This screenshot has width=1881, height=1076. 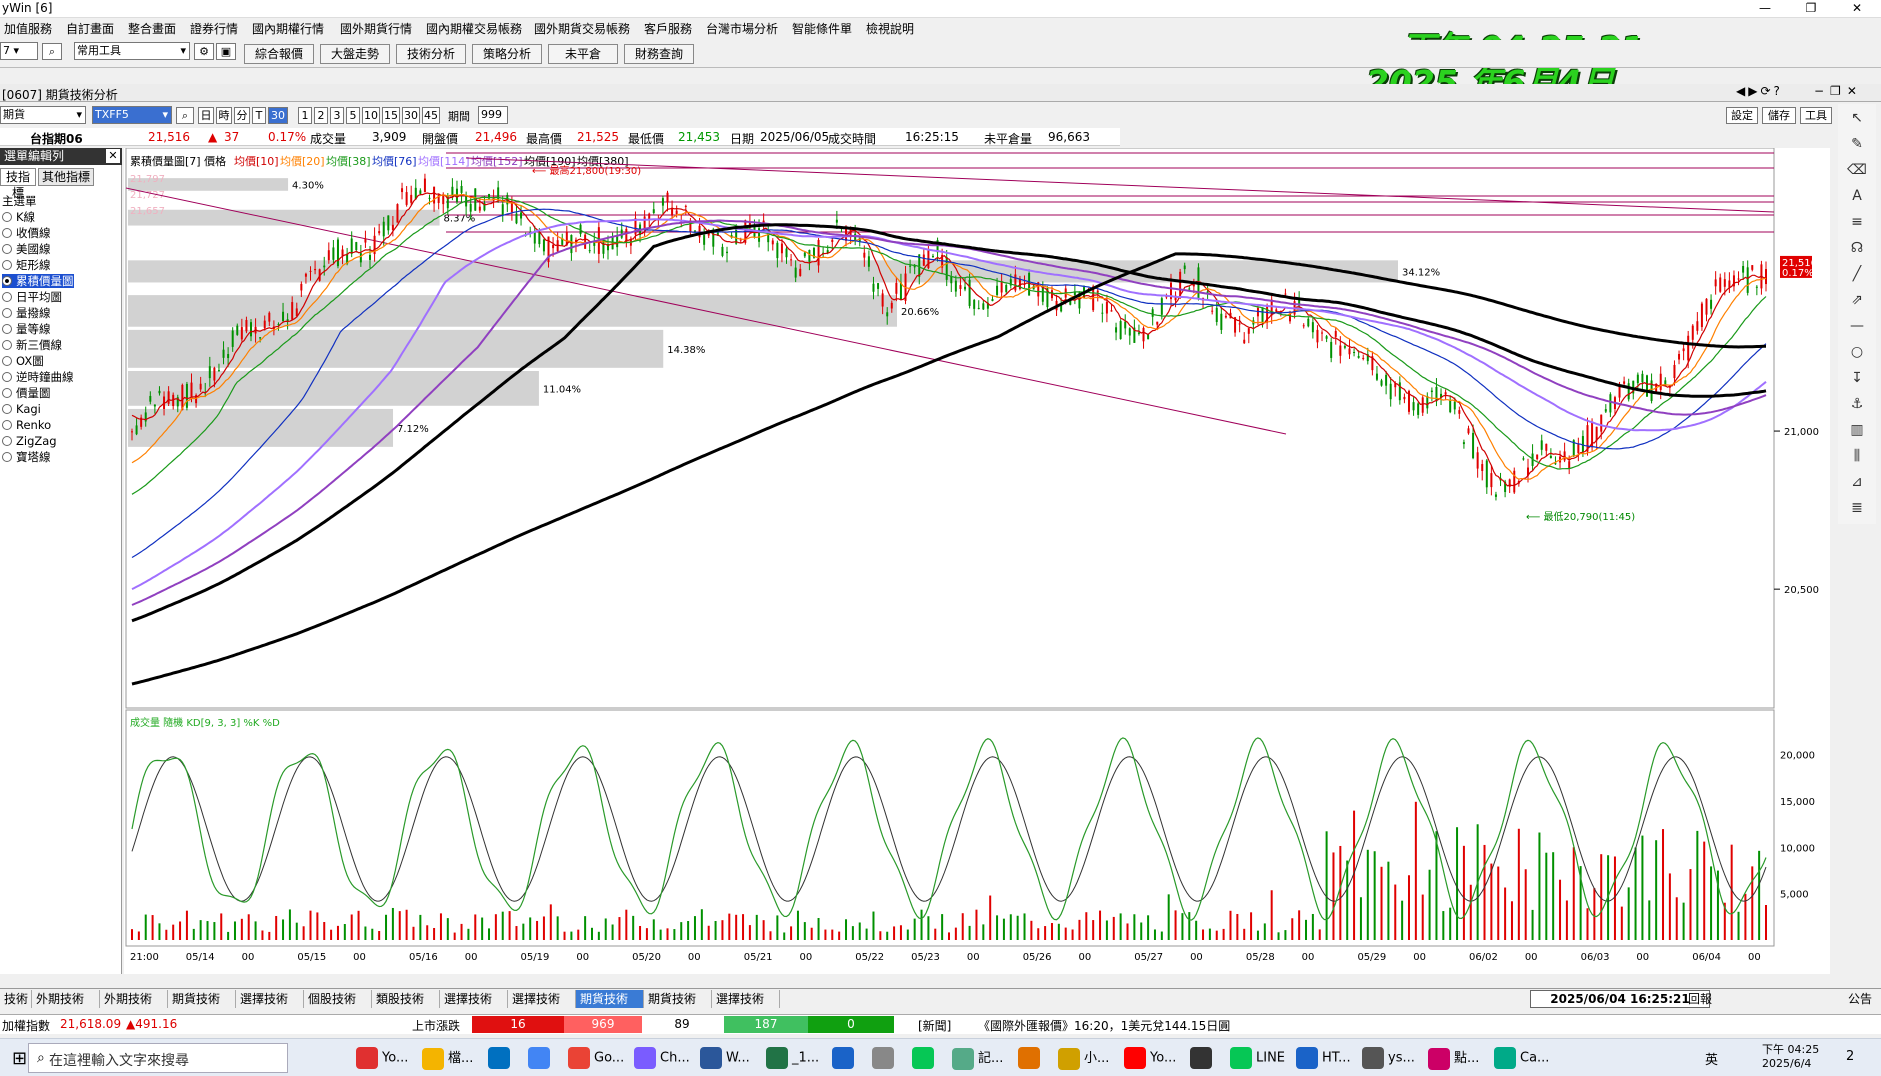 What do you see at coordinates (431, 115) in the screenshot?
I see `period-button: 45` at bounding box center [431, 115].